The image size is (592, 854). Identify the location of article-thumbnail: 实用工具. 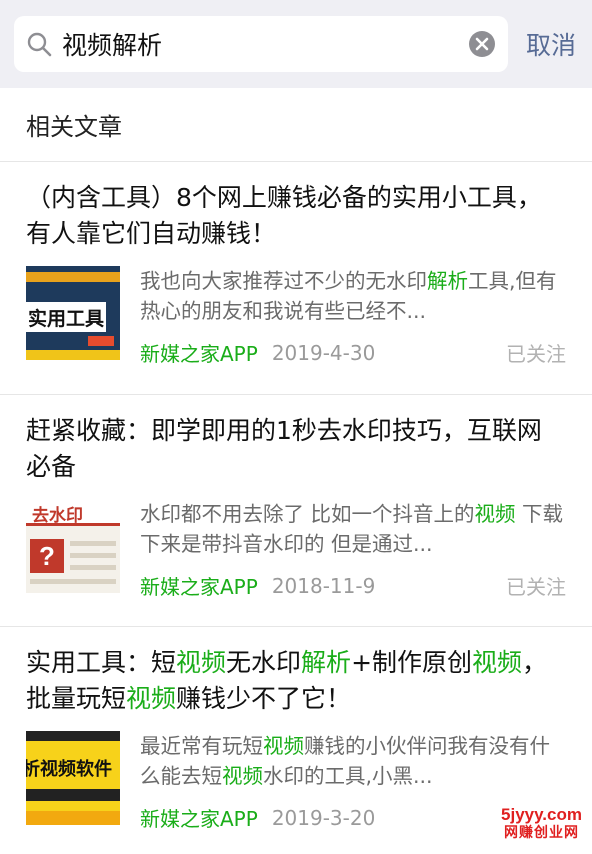
(73, 313).